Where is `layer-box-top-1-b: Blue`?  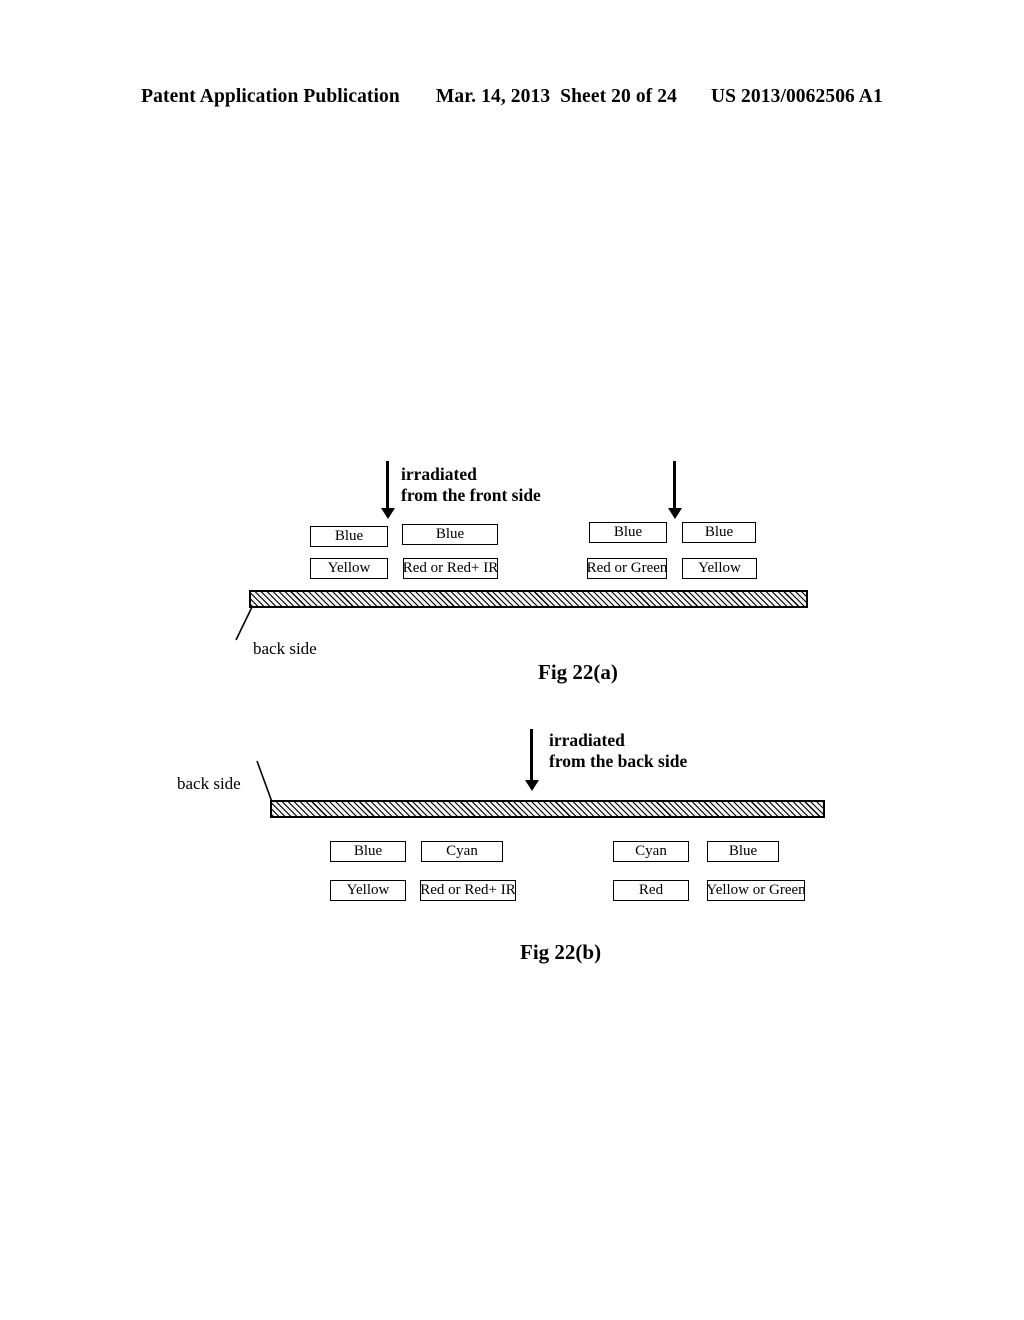 layer-box-top-1-b: Blue is located at coordinates (368, 851).